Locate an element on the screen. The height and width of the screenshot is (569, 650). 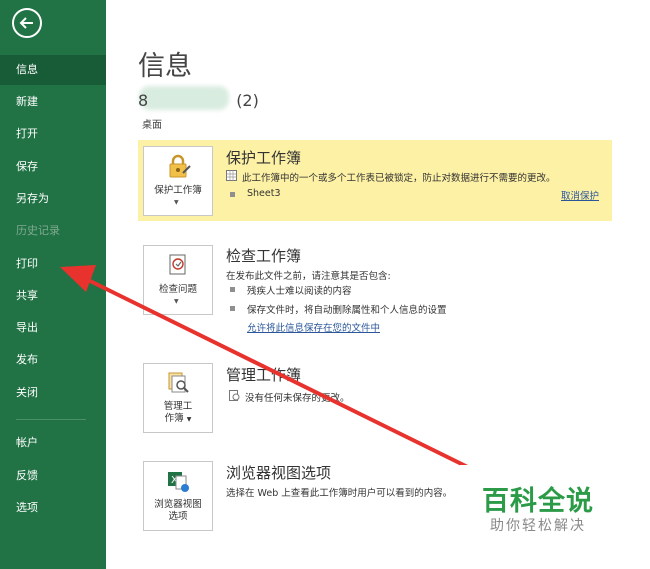
protect-workbook-button: 保护工作簿 ▼ is located at coordinates (178, 181).